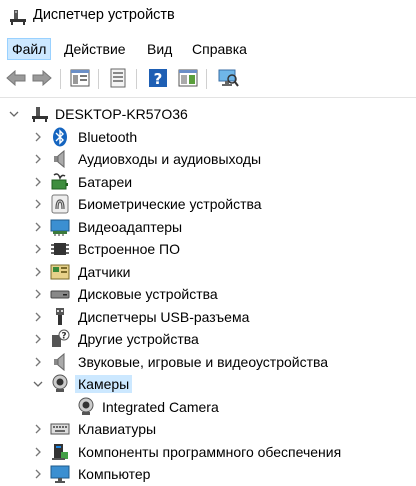  What do you see at coordinates (60, 272) in the screenshot?
I see `sensor-icon` at bounding box center [60, 272].